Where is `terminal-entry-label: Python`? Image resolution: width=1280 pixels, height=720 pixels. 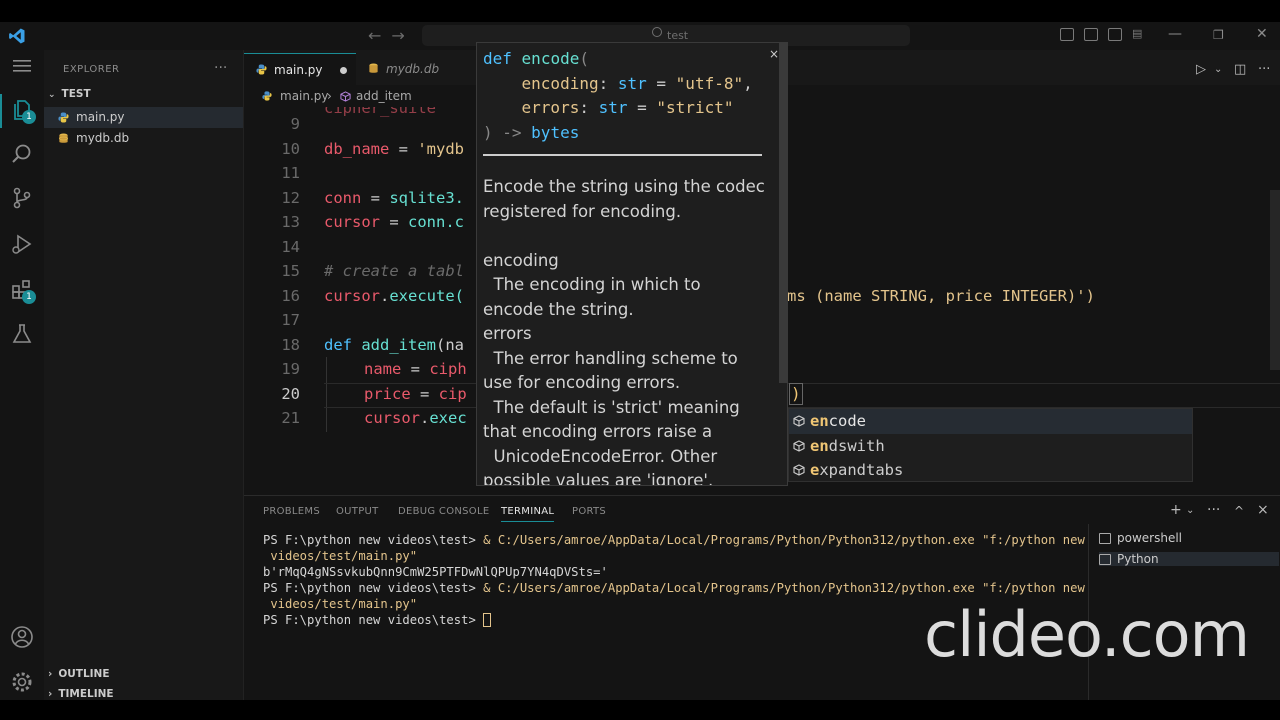 terminal-entry-label: Python is located at coordinates (1138, 559).